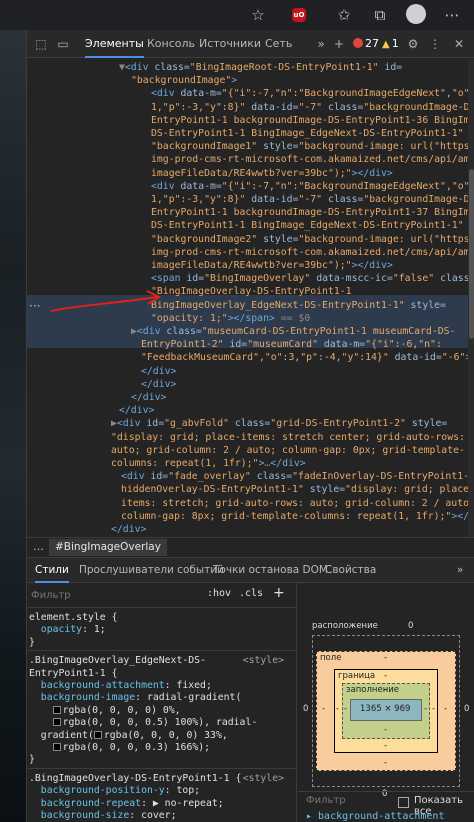 The image size is (474, 822). Describe the element at coordinates (151, 570) in the screenshot. I see `tab-event-listeners: Прослушиватели событий` at that location.